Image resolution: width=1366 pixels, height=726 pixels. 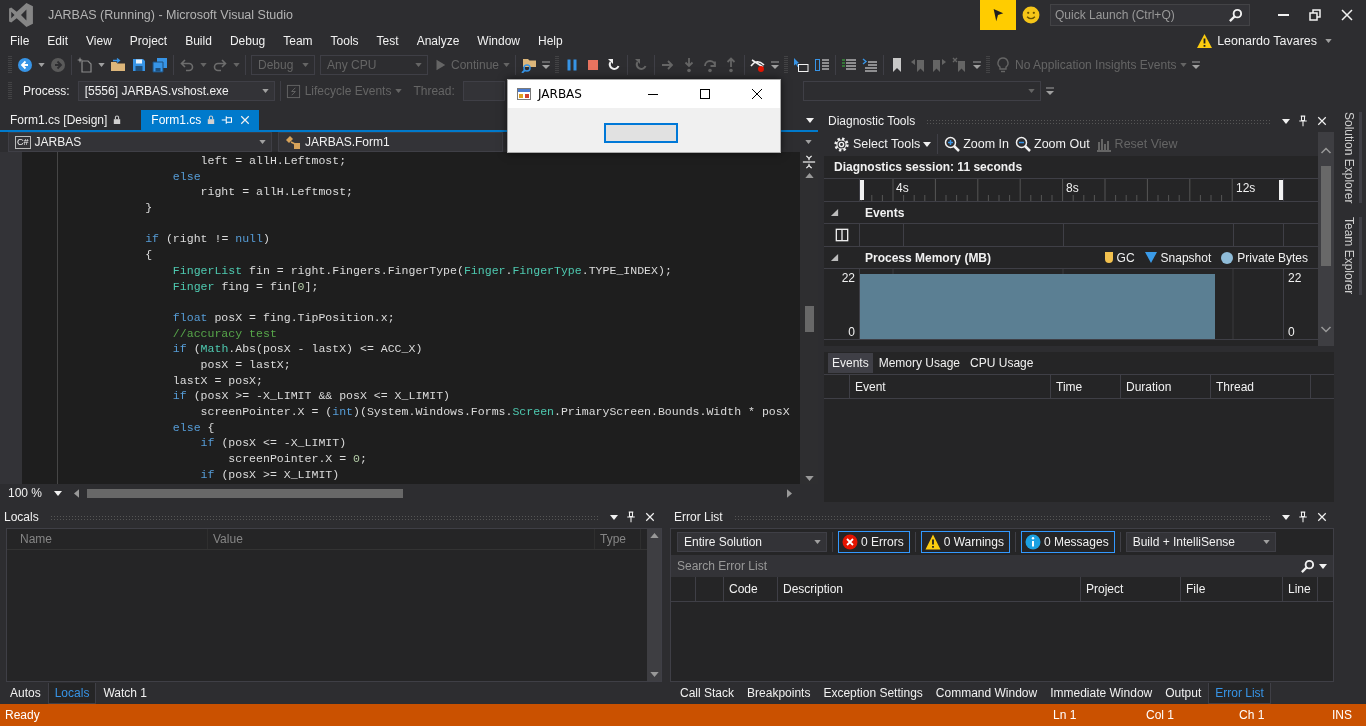 What do you see at coordinates (85, 65) in the screenshot?
I see `new-item-icon` at bounding box center [85, 65].